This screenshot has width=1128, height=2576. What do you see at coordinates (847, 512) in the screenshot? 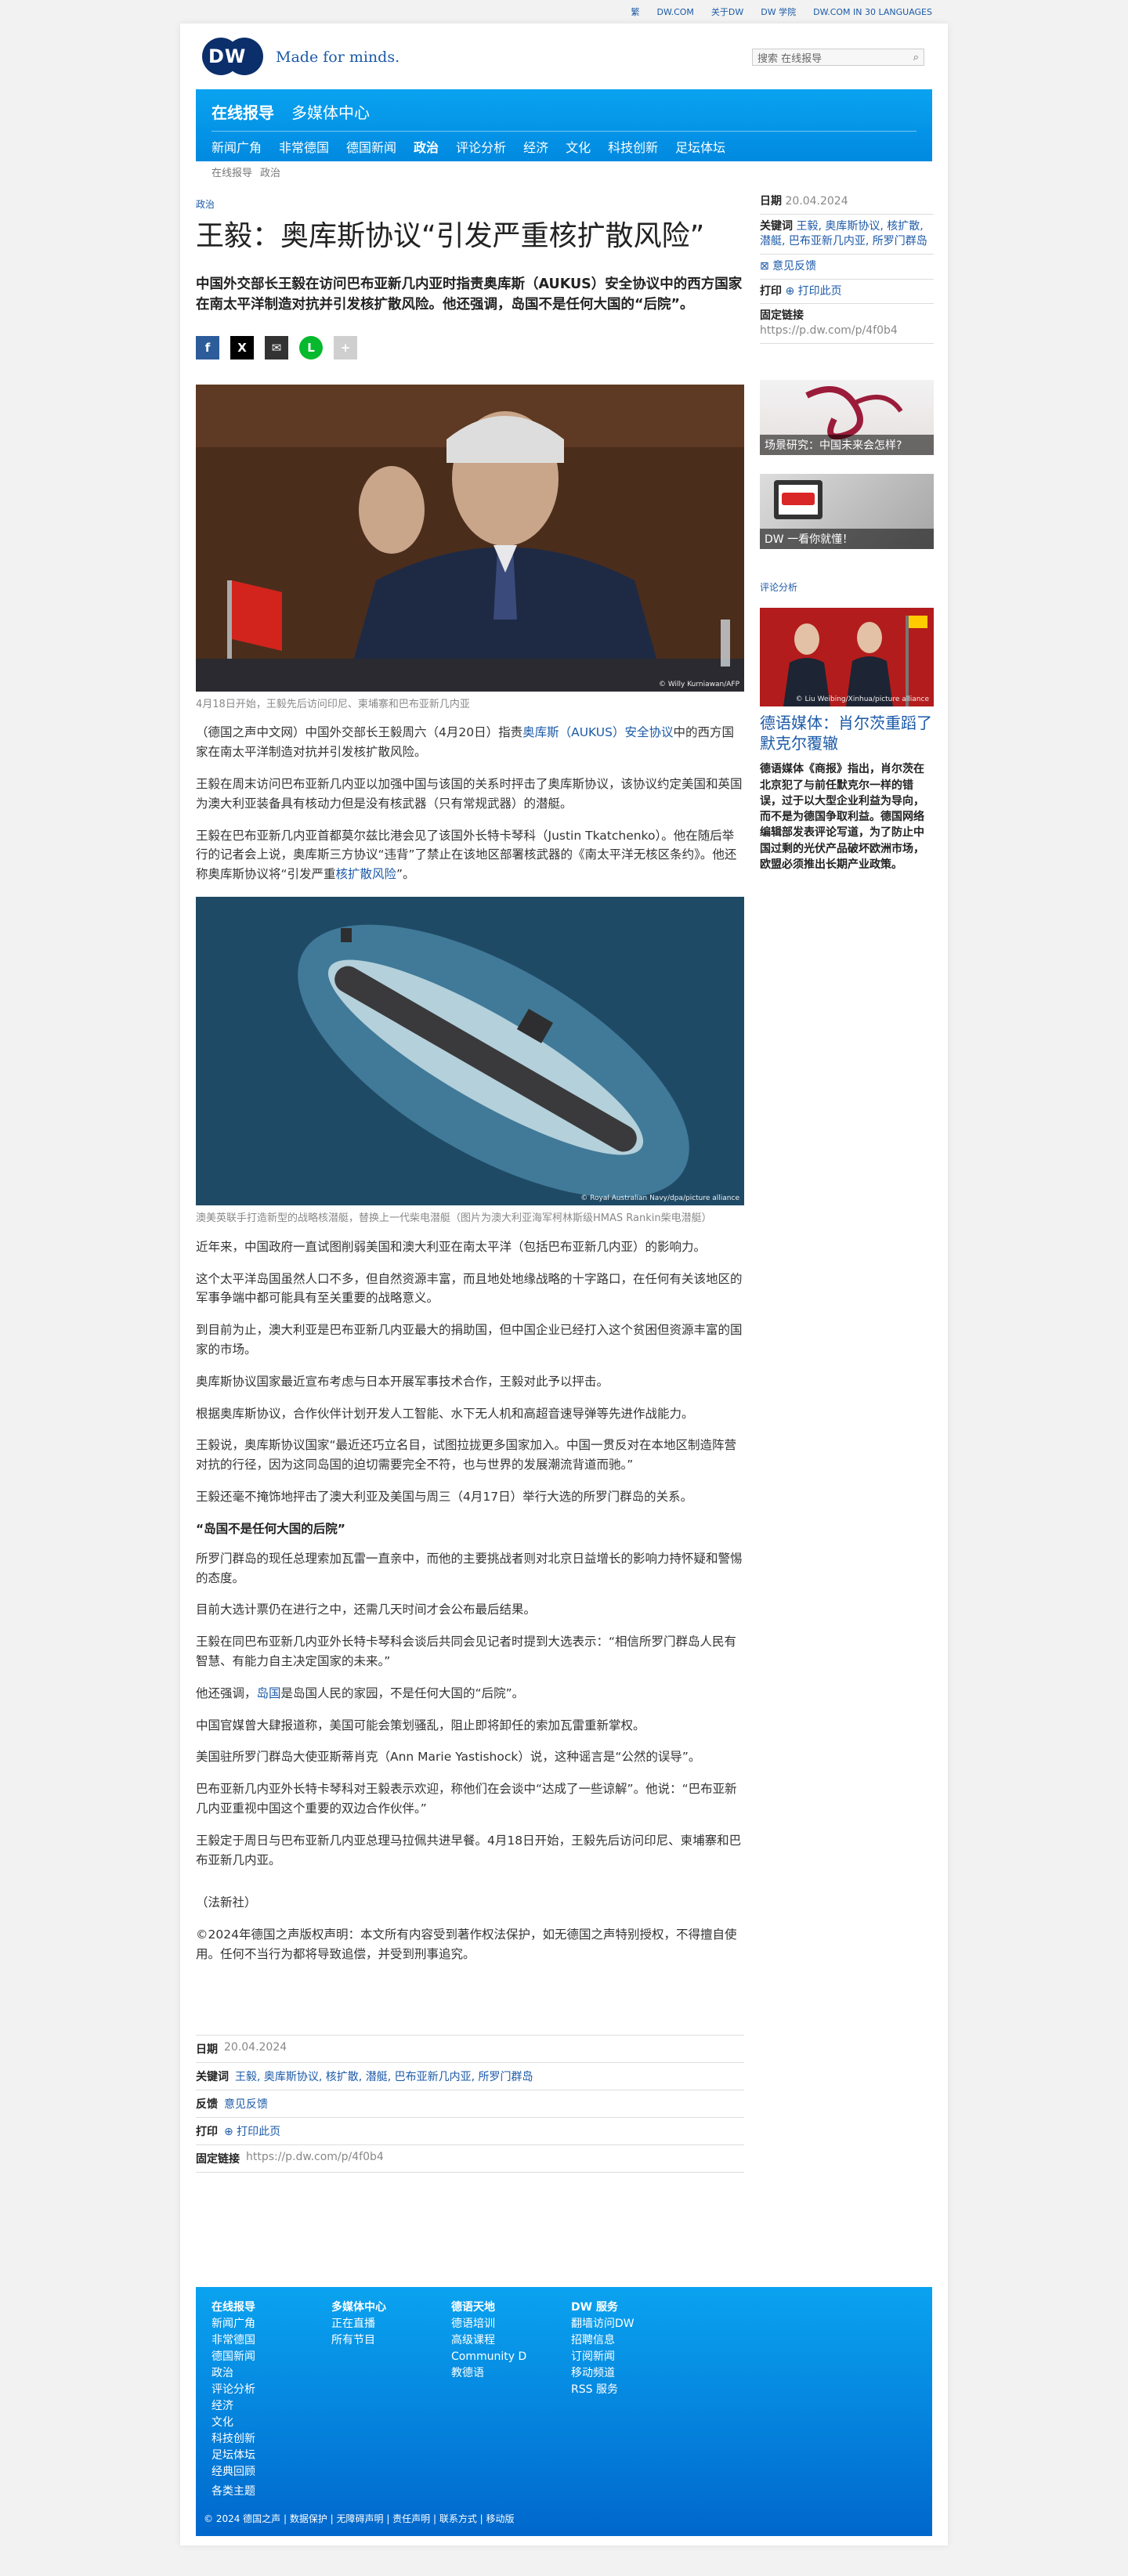
I see `teaser-dw-explained: DW 一看你就懂！` at bounding box center [847, 512].